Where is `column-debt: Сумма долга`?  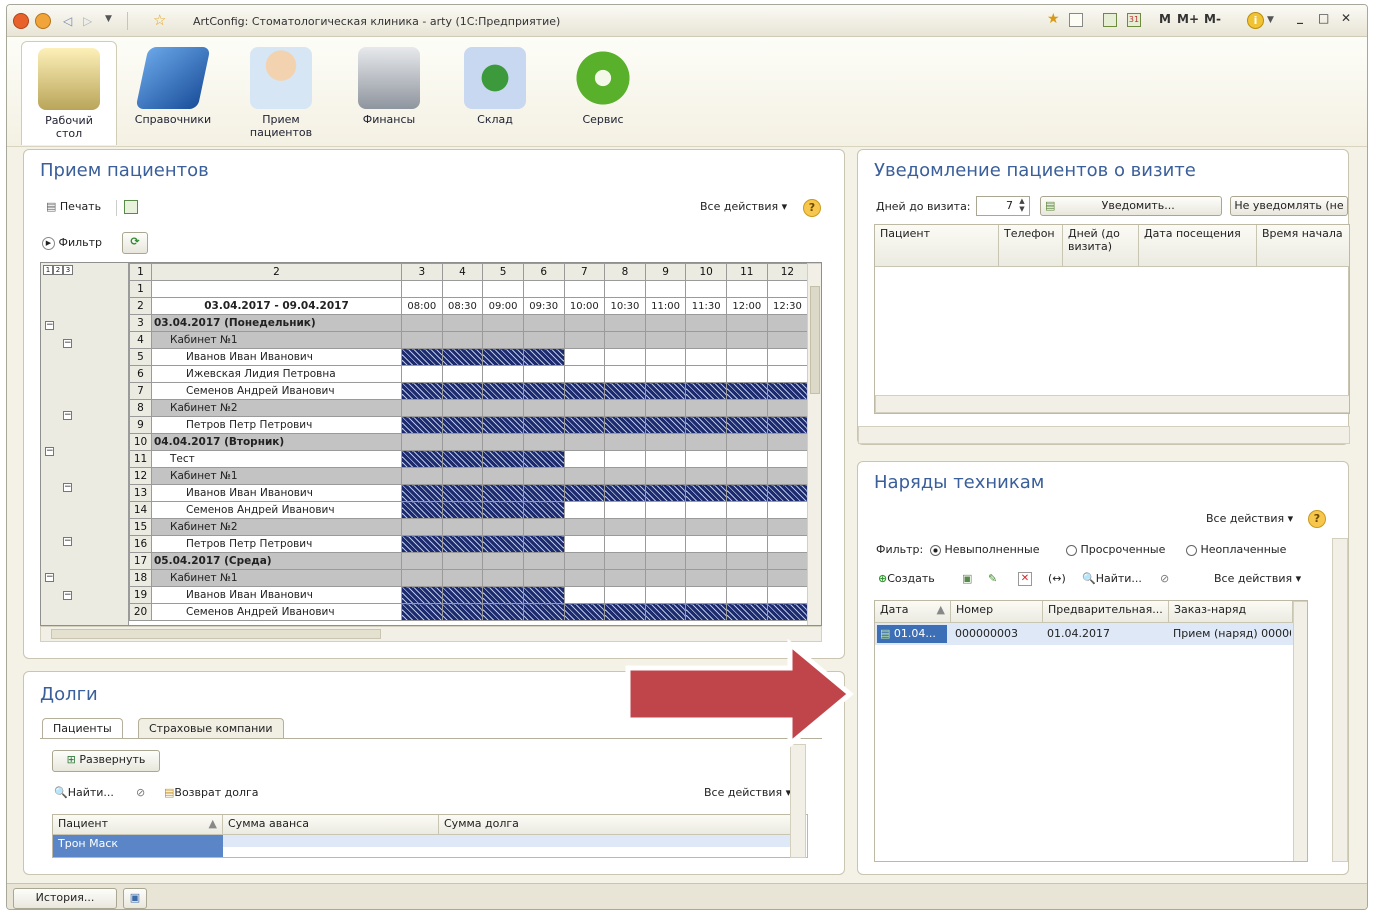
column-debt: Сумма долга is located at coordinates (617, 825).